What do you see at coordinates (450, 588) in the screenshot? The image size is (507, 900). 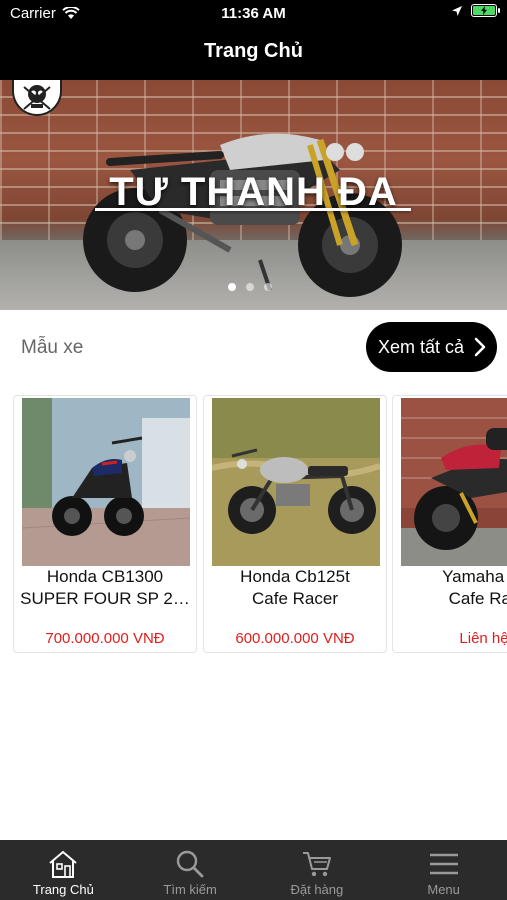 I see `product-name: Yamaha Sr Cafe Rac` at bounding box center [450, 588].